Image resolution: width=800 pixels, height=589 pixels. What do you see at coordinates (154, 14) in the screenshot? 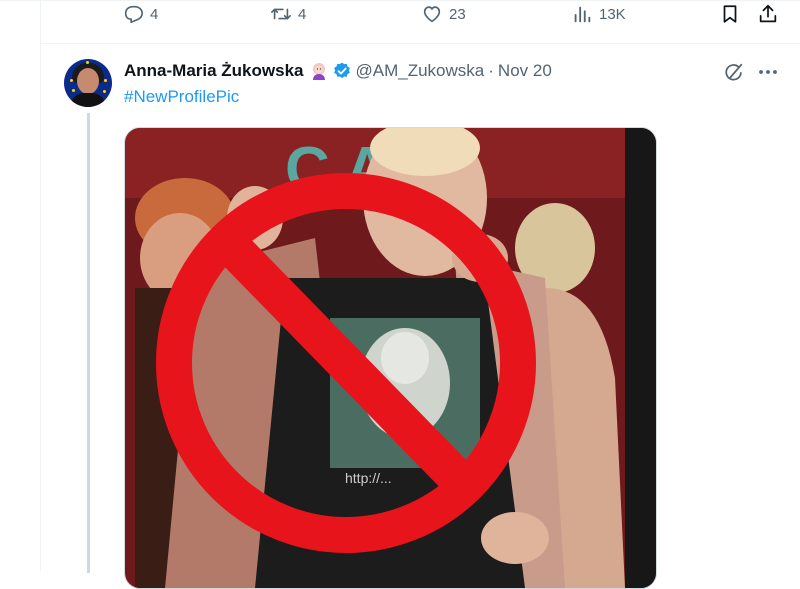
I see `reply-count: 4` at bounding box center [154, 14].